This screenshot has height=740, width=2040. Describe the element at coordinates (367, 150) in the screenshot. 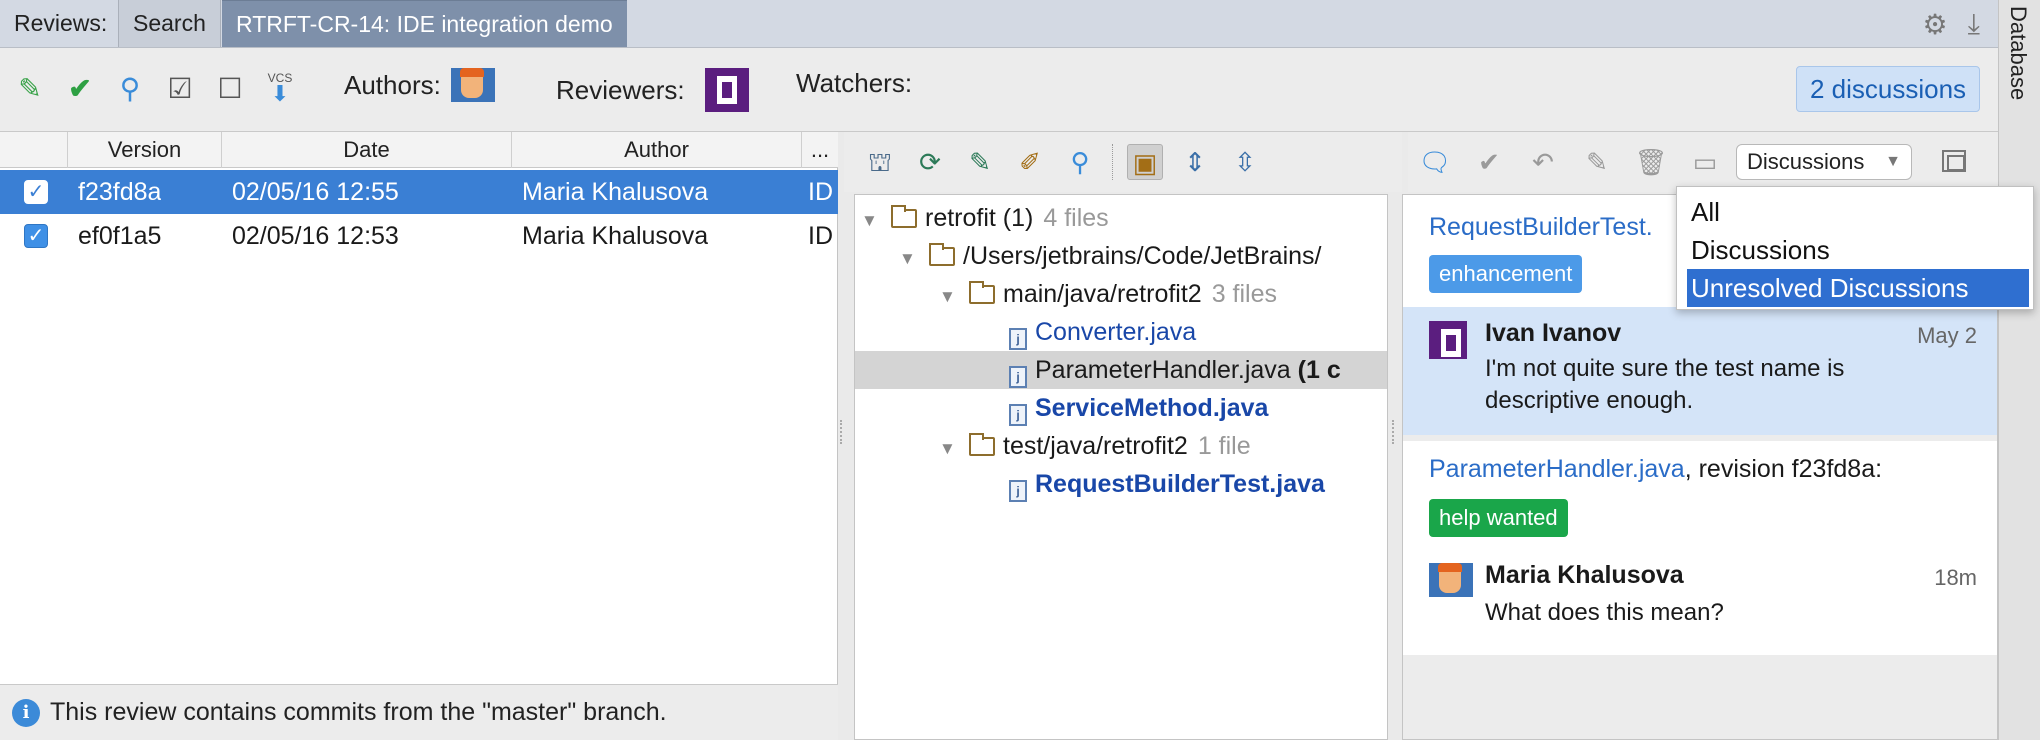

I see `column-date: Date` at that location.